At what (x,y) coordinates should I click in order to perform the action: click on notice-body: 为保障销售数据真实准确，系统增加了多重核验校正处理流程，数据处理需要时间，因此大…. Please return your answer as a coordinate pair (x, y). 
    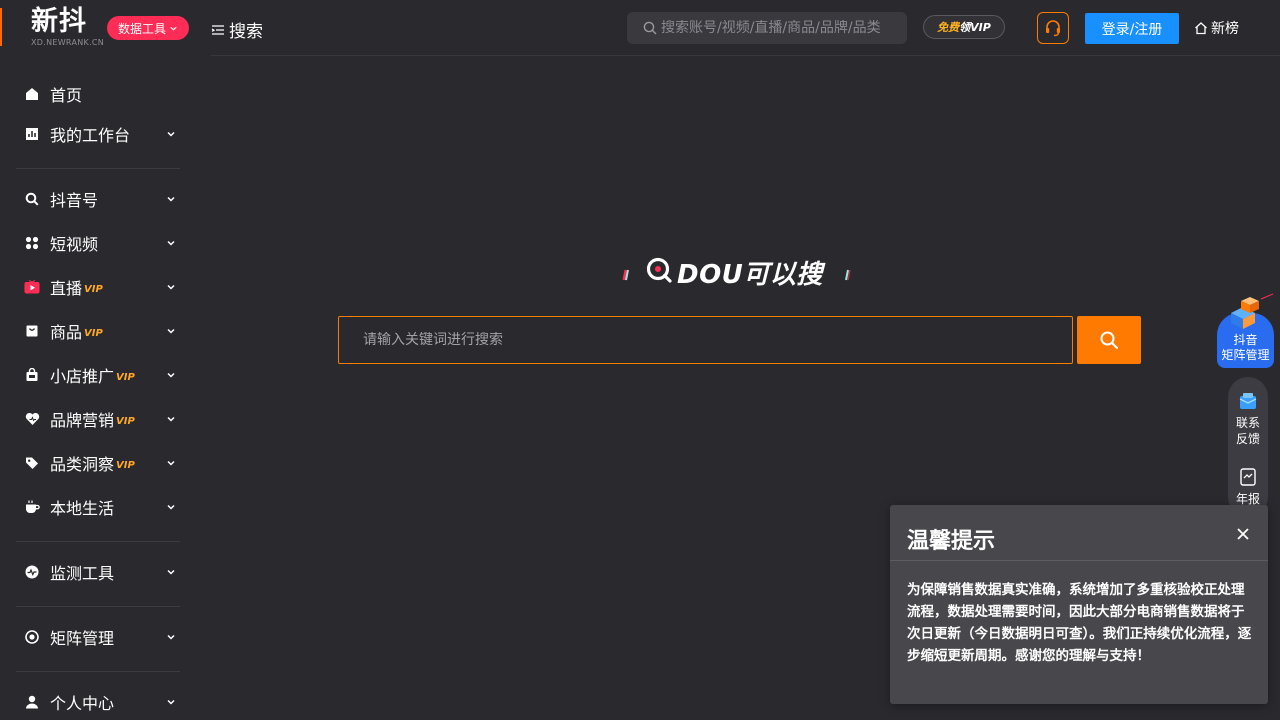
    Looking at the image, I should click on (1079, 623).